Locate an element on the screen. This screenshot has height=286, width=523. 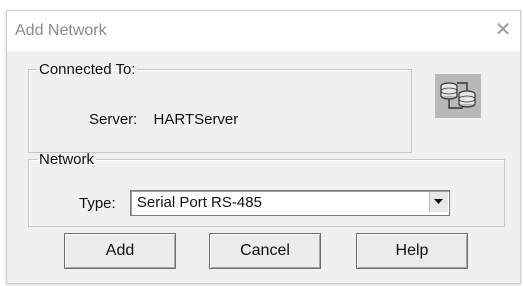
network-type-value: Serial Port RS-485 is located at coordinates (199, 202).